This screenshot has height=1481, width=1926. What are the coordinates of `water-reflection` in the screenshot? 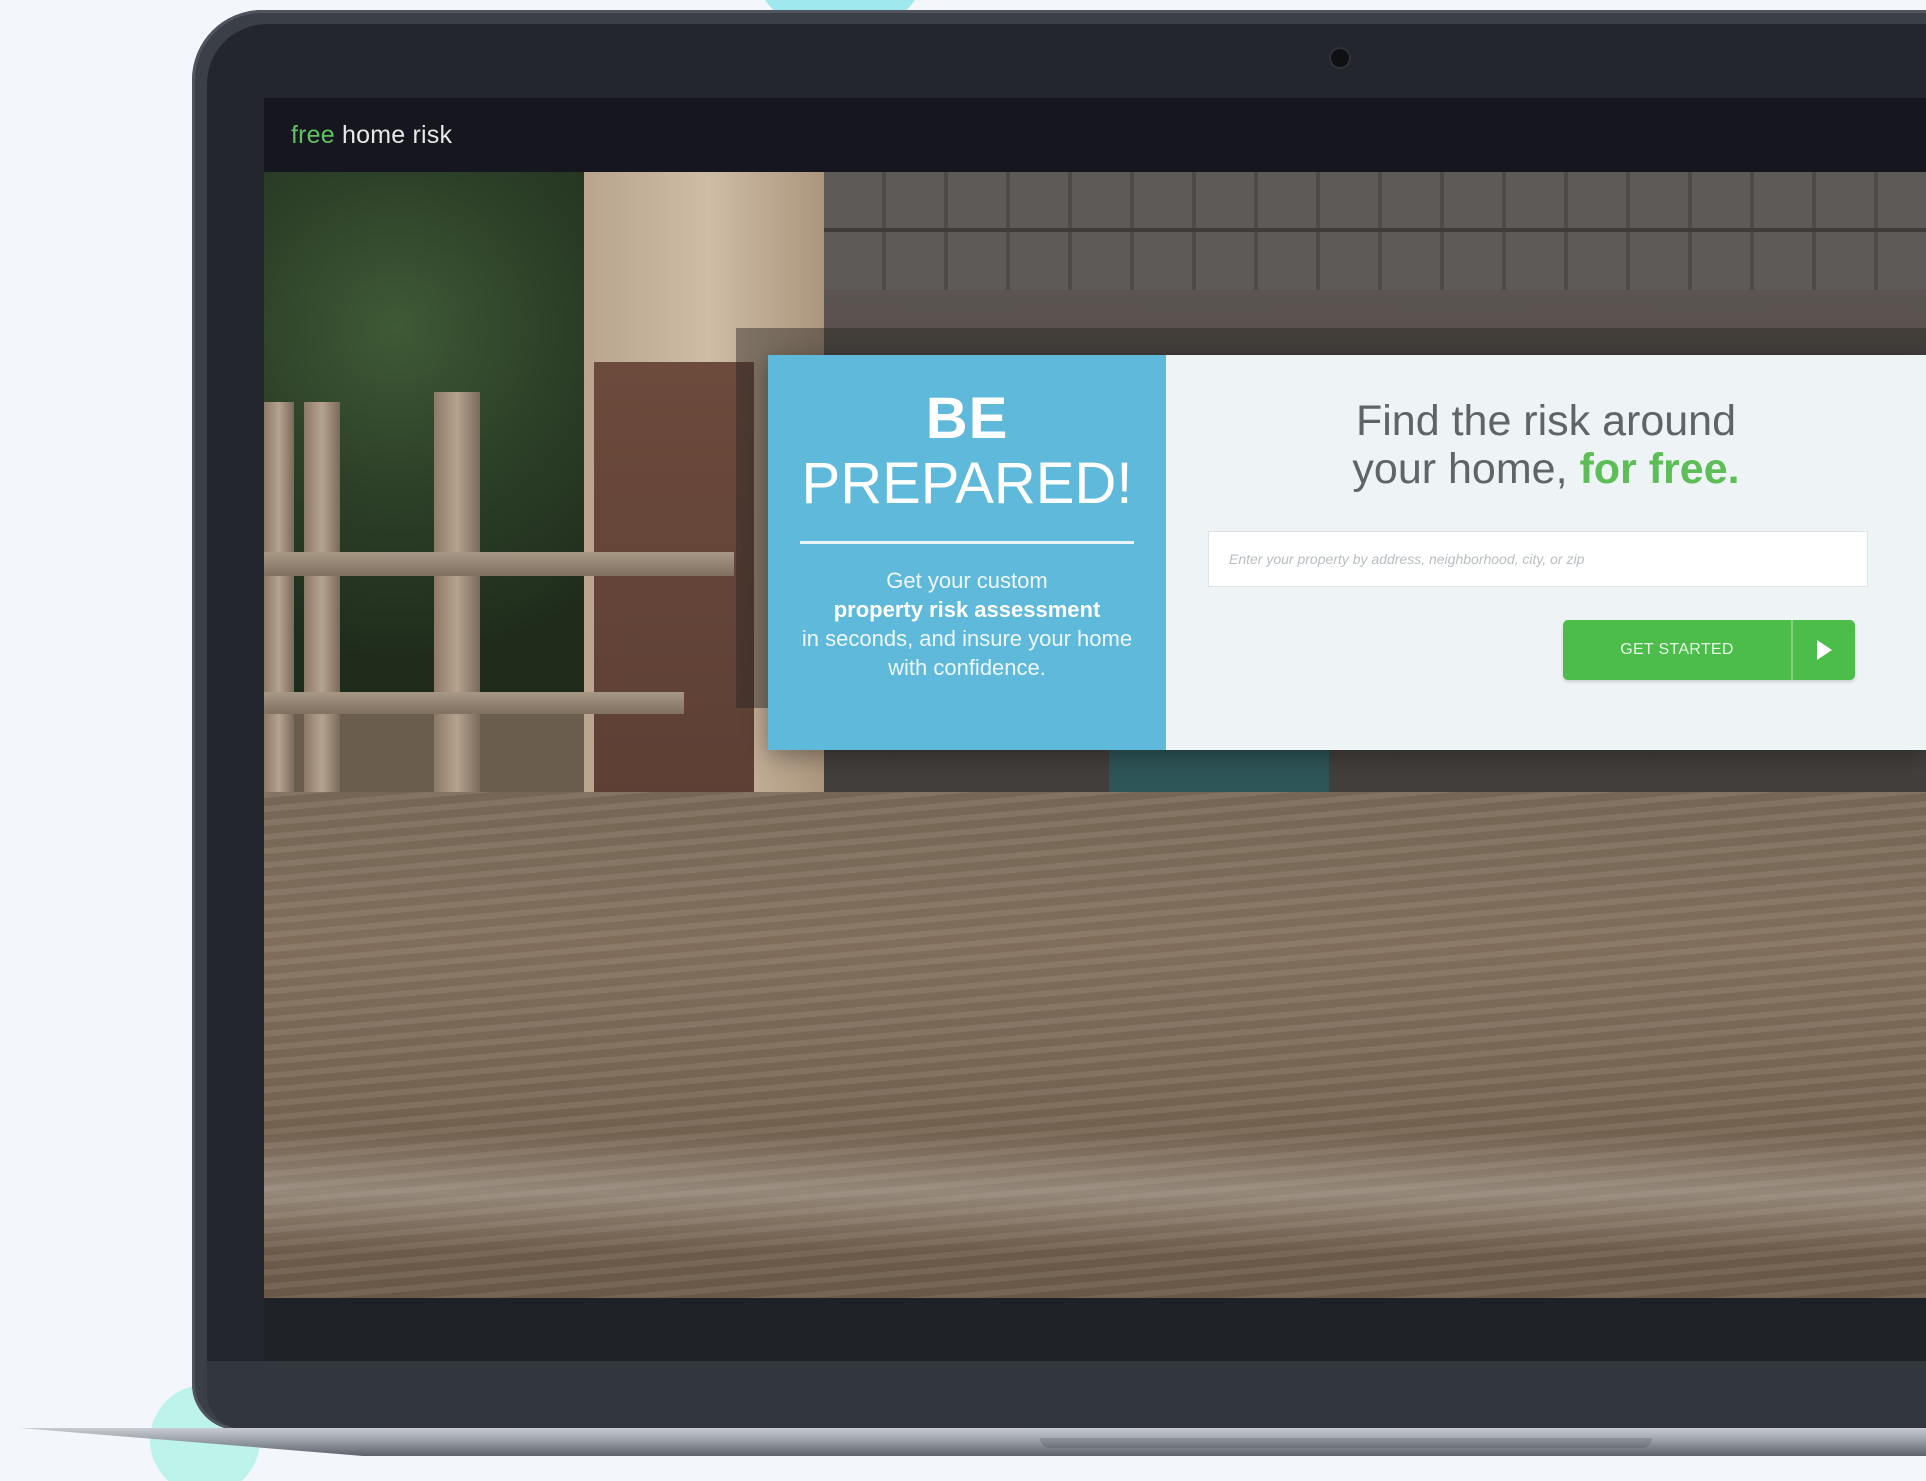 It's located at (1095, 1192).